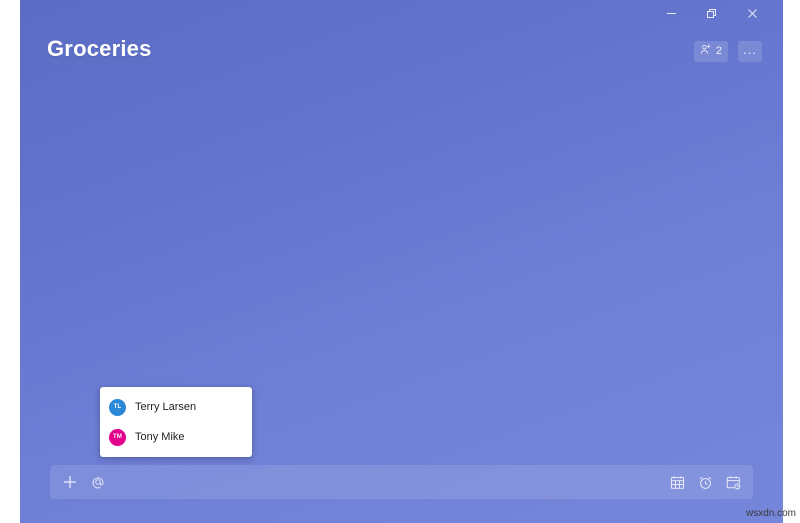 The image size is (800, 523). I want to click on calendar-icon, so click(677, 482).